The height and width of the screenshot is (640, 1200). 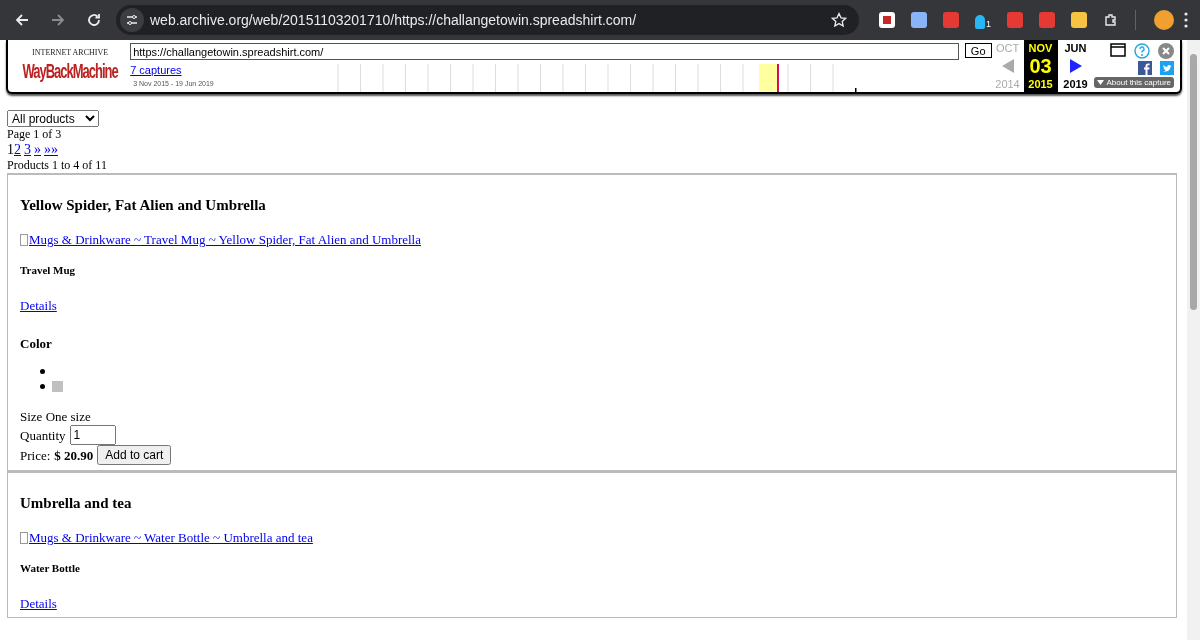 What do you see at coordinates (1118, 50) in the screenshot?
I see `window-icon` at bounding box center [1118, 50].